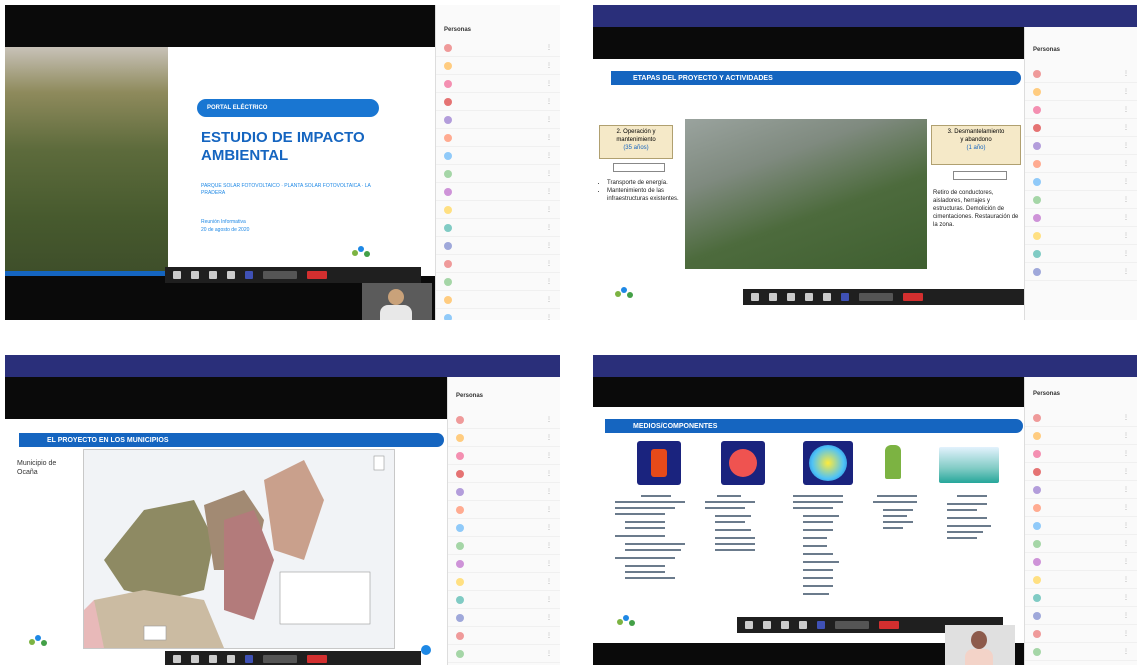  What do you see at coordinates (426, 650) in the screenshot?
I see `info-icon` at bounding box center [426, 650].